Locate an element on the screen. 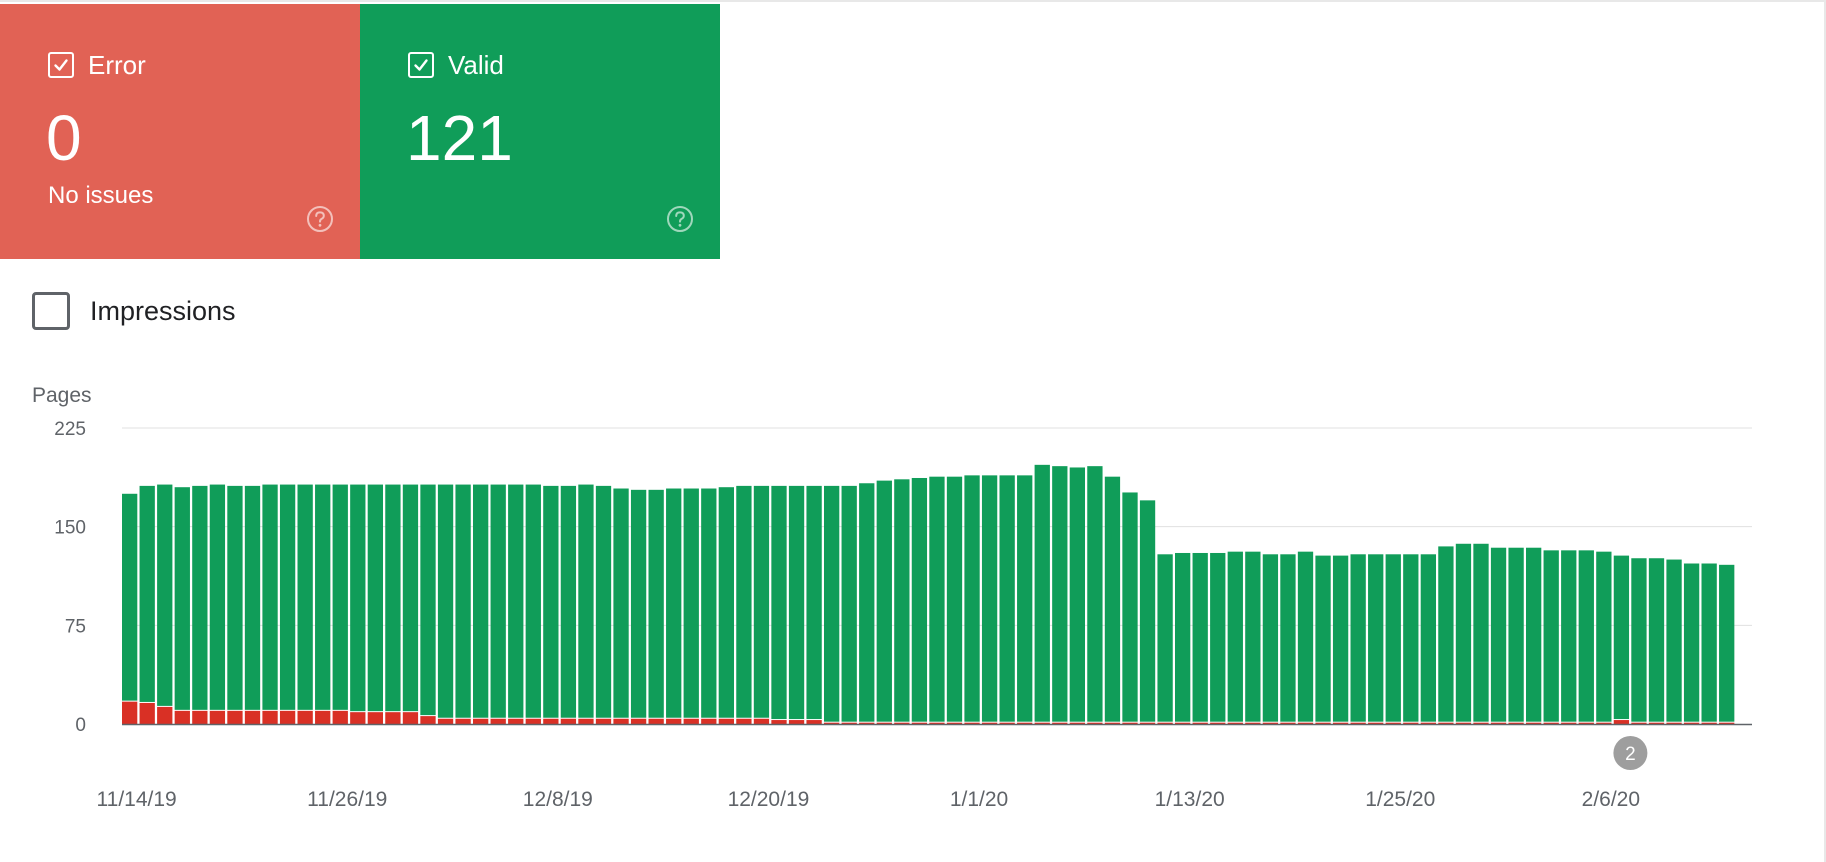 This screenshot has height=862, width=1826. error-toggle: Error is located at coordinates (97, 65).